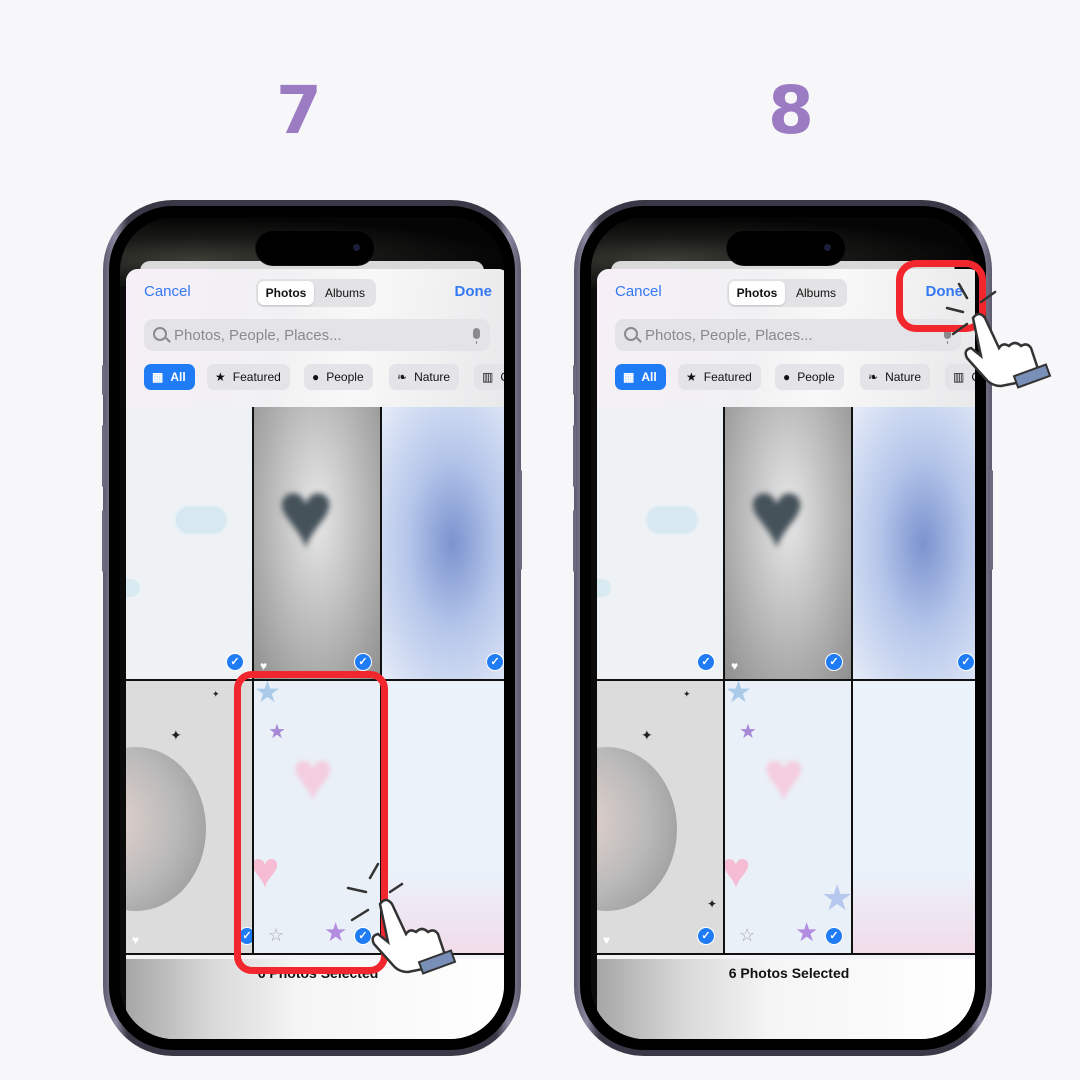  What do you see at coordinates (786, 999) in the screenshot?
I see `selection-footer: 6 Photos Selected` at bounding box center [786, 999].